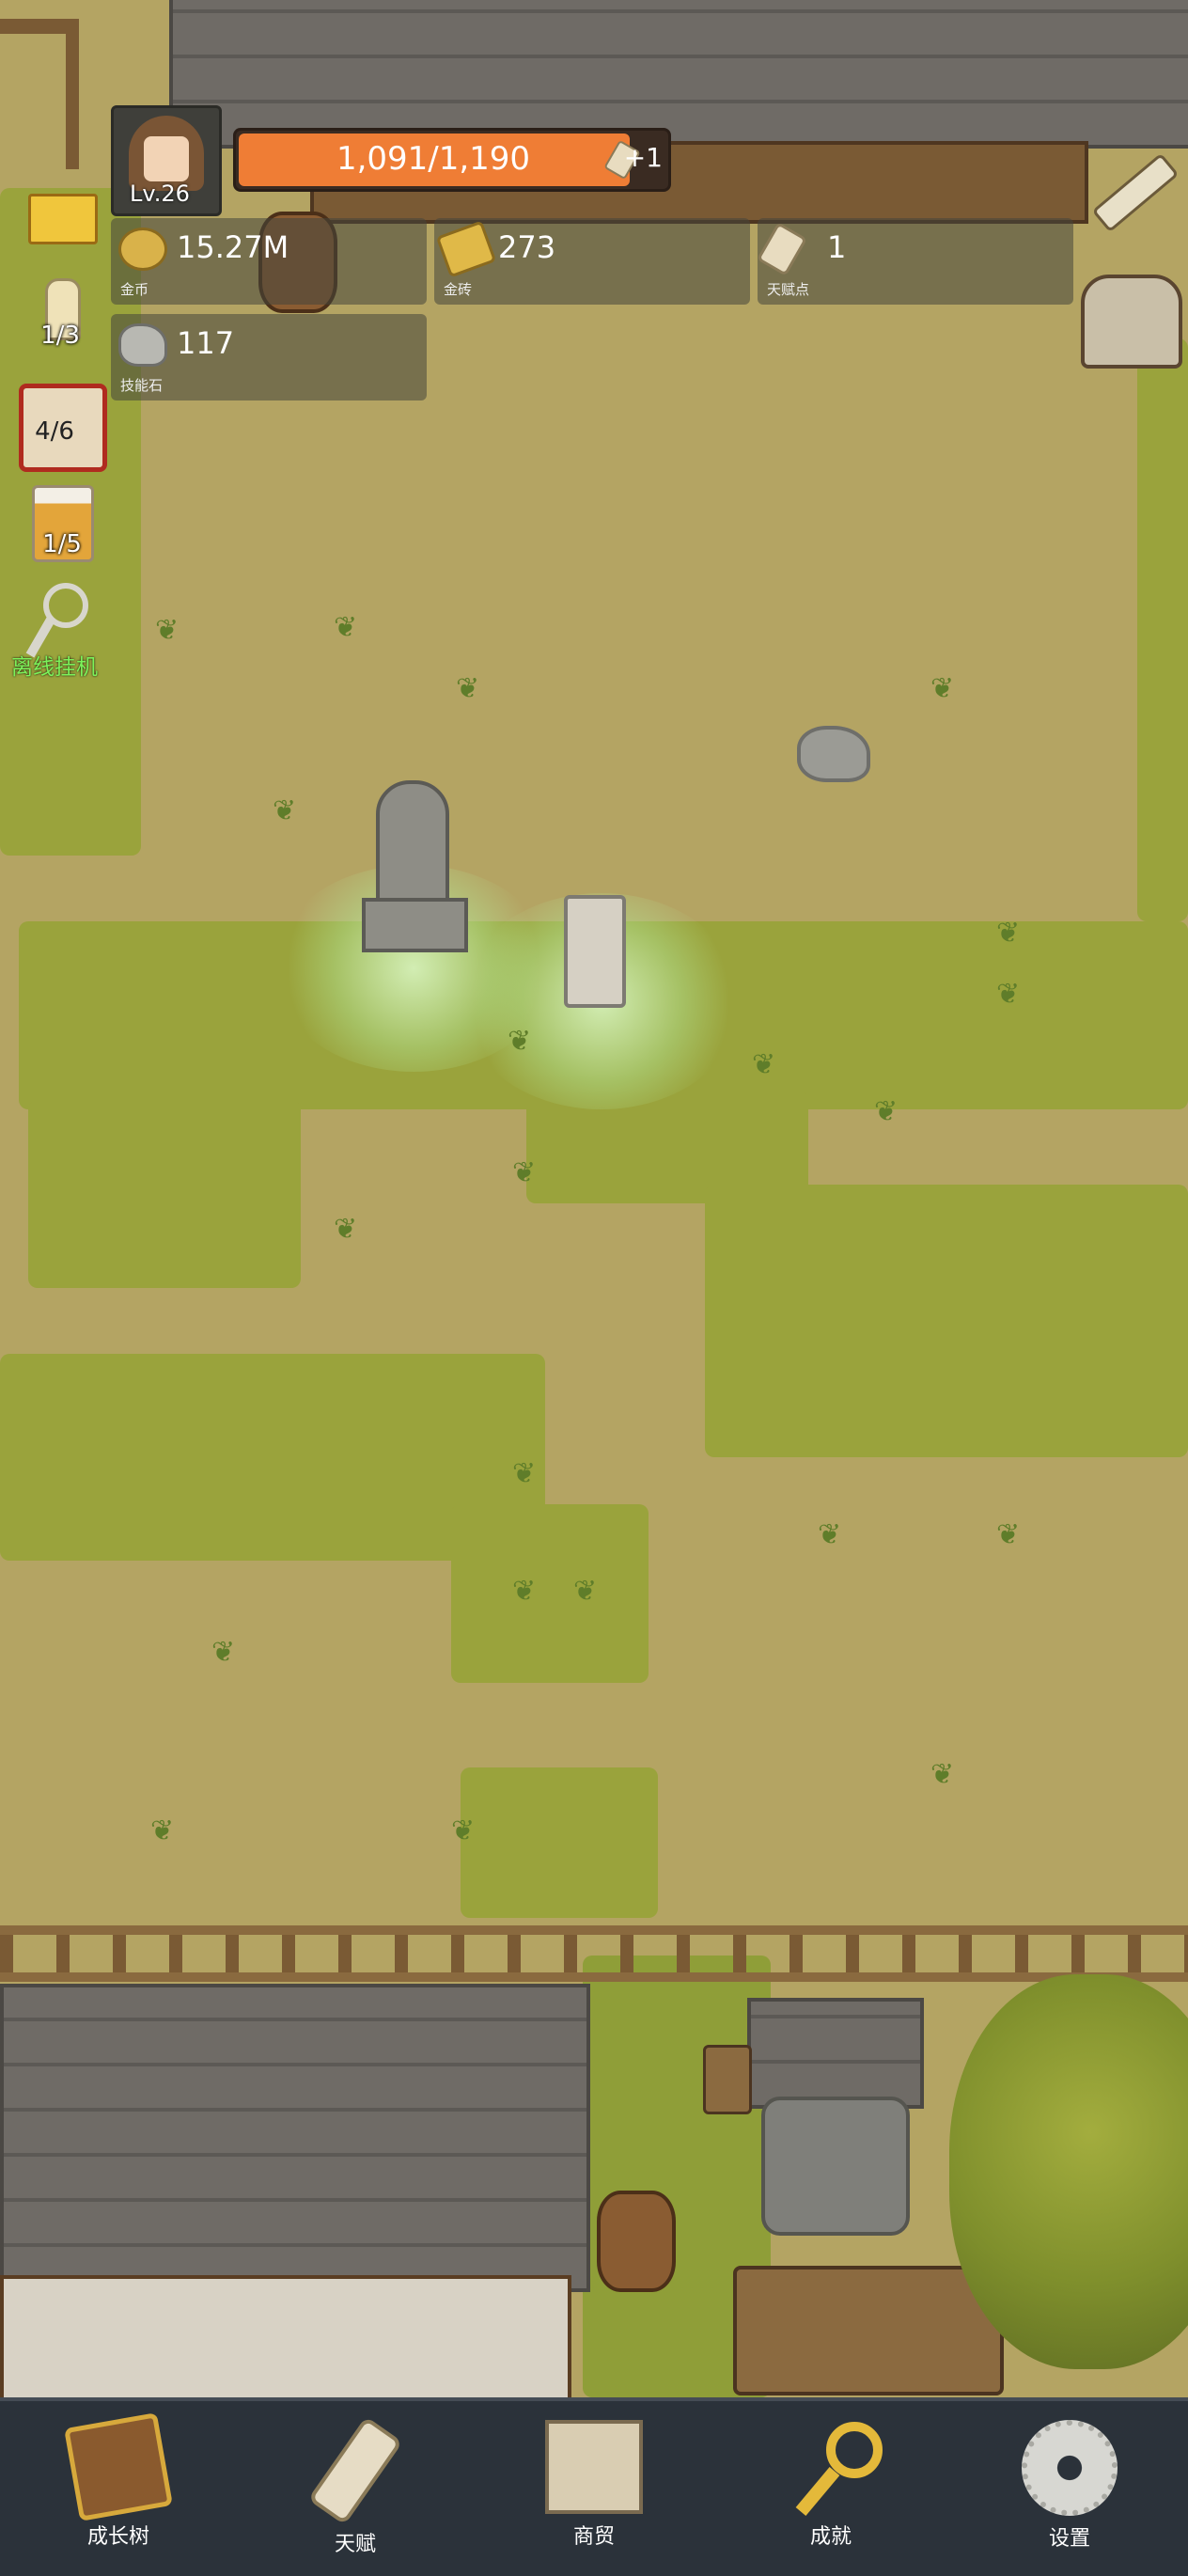 The image size is (1188, 2576). I want to click on key-bow, so click(855, 2450).